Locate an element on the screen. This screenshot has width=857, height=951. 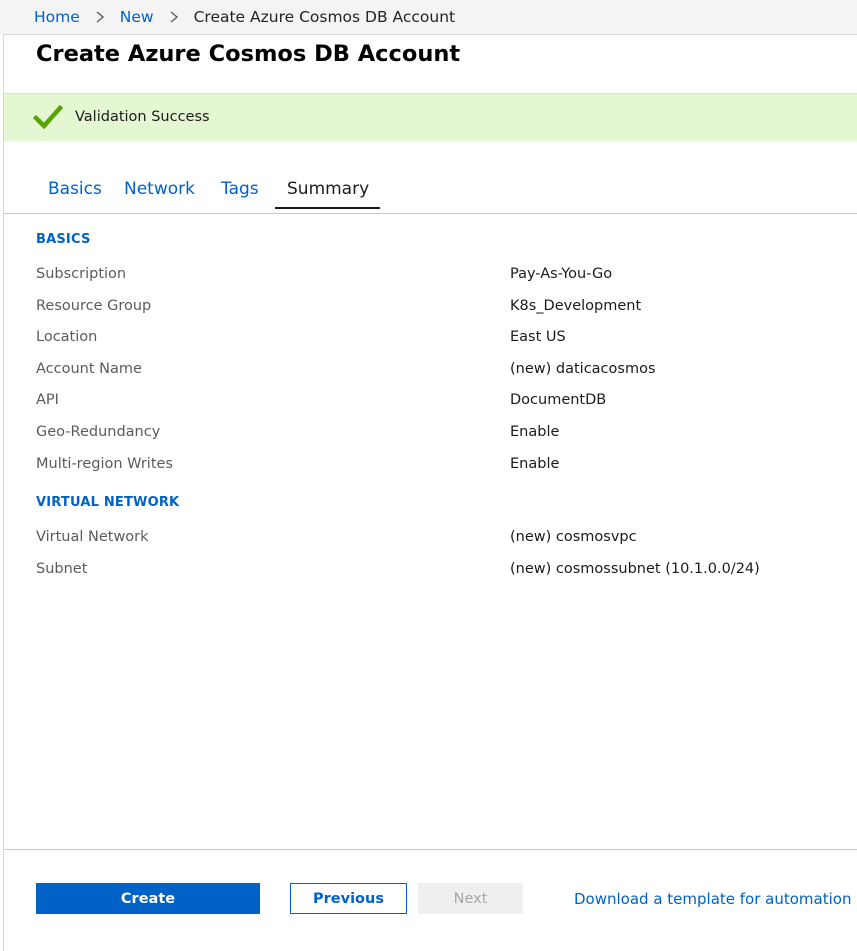
breadcrumb-current: Create Azure Cosmos DB Account is located at coordinates (324, 17).